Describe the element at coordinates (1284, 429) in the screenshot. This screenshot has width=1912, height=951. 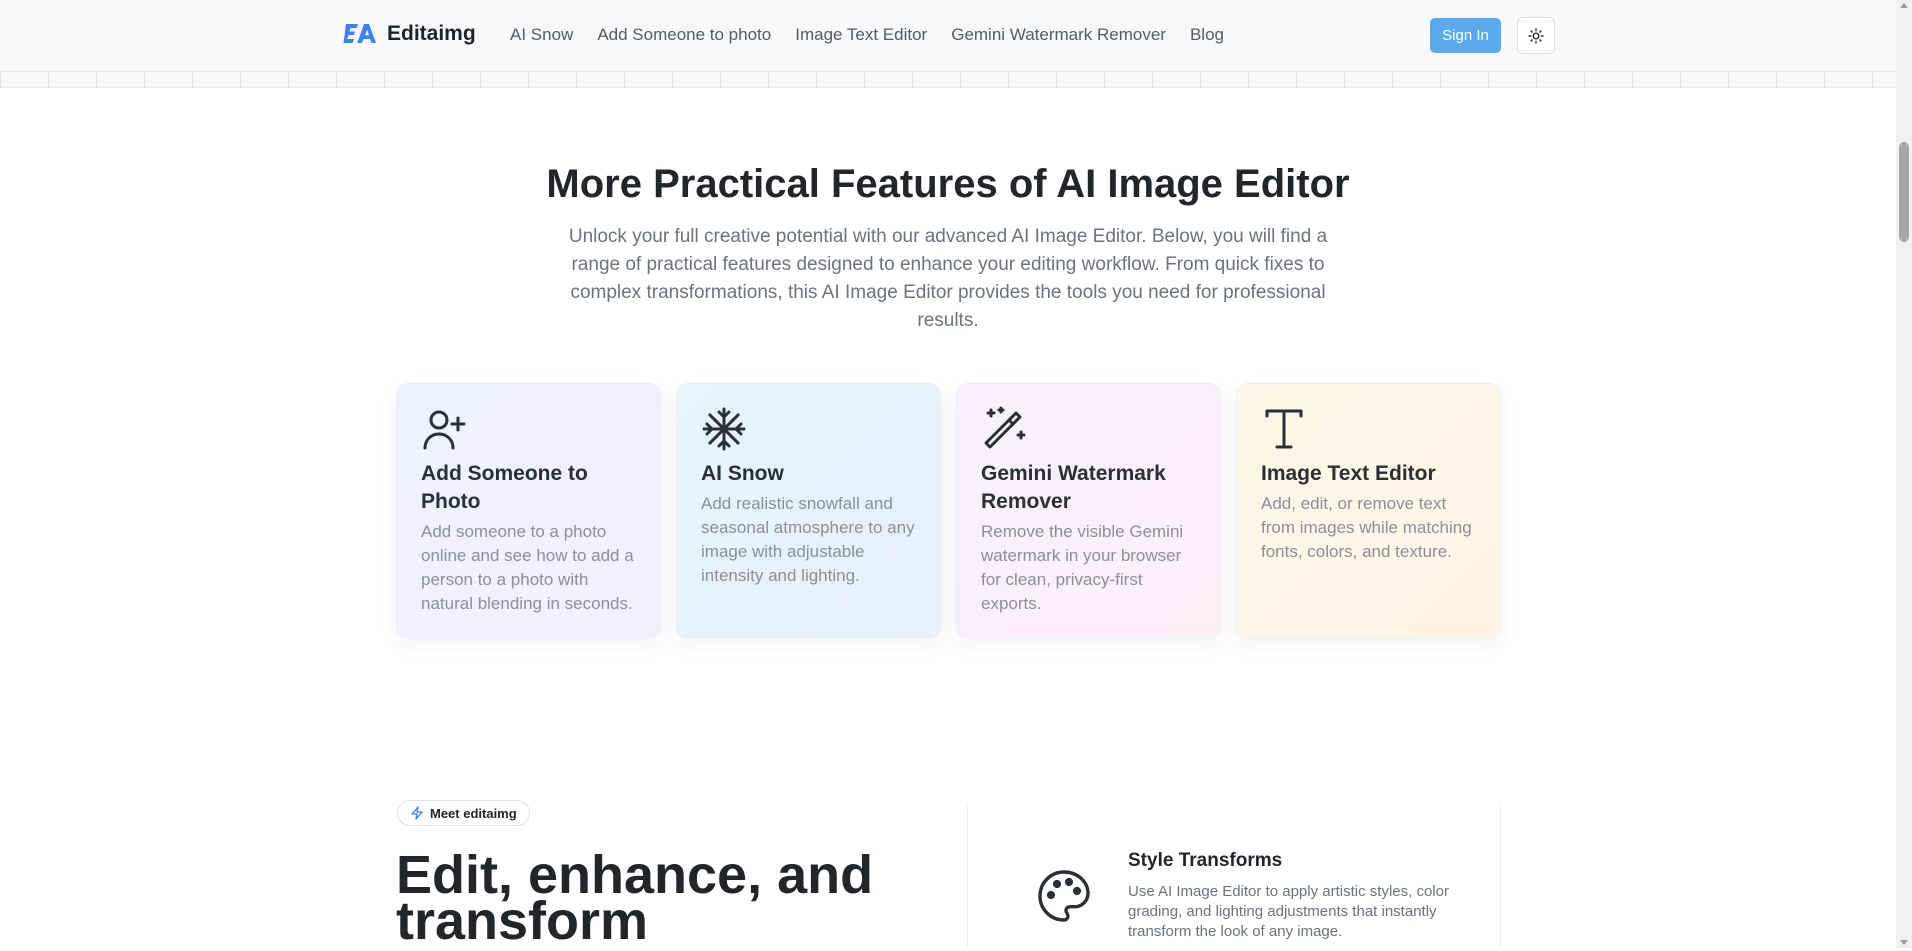
I see `type-icon` at that location.